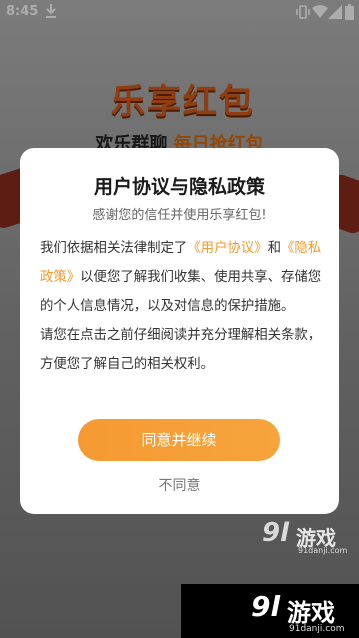 The image size is (359, 638). What do you see at coordinates (179, 215) in the screenshot?
I see `dialog-subtitle: 感谢您的信任并使用乐享红包!` at bounding box center [179, 215].